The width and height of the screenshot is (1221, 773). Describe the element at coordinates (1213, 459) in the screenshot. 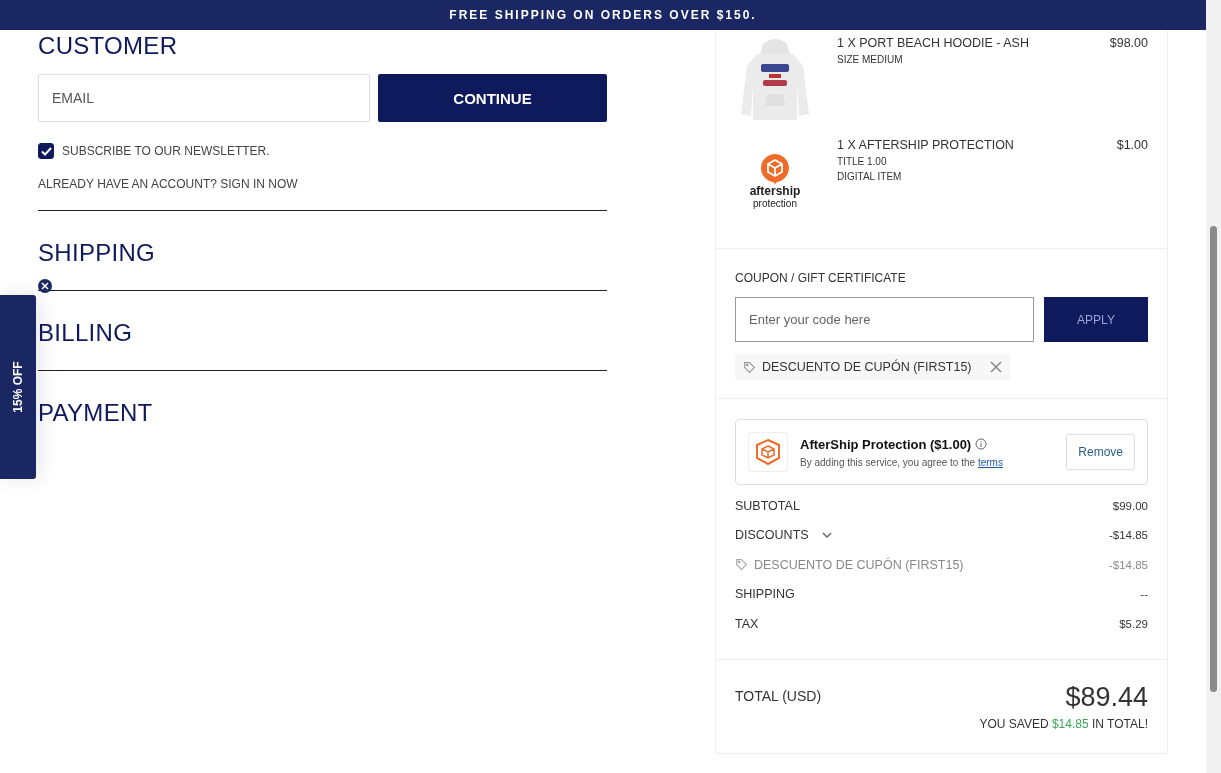

I see `scrollbar-thumb` at that location.